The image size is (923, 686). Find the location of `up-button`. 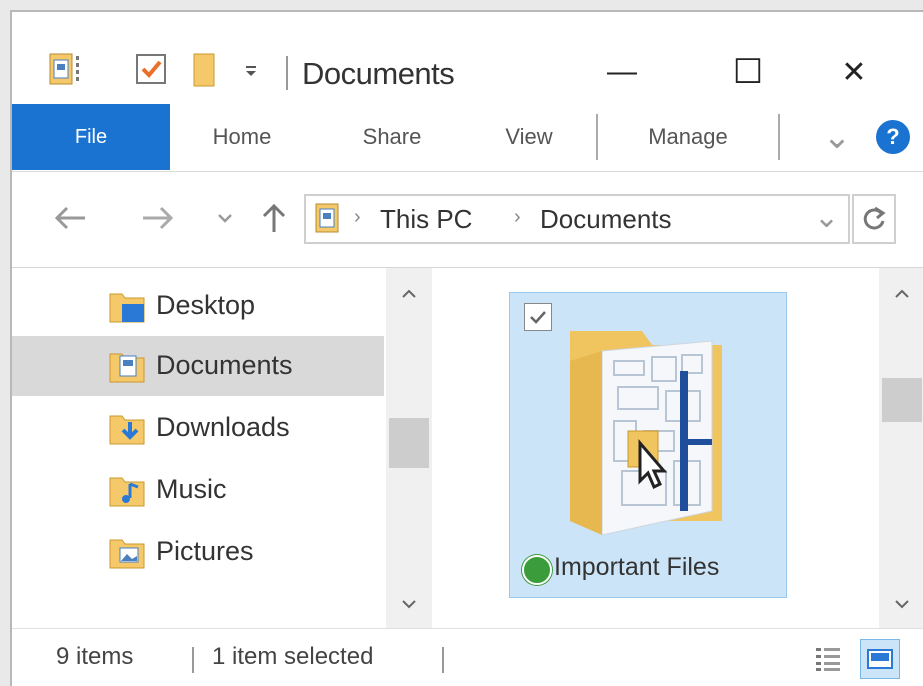

up-button is located at coordinates (274, 218).